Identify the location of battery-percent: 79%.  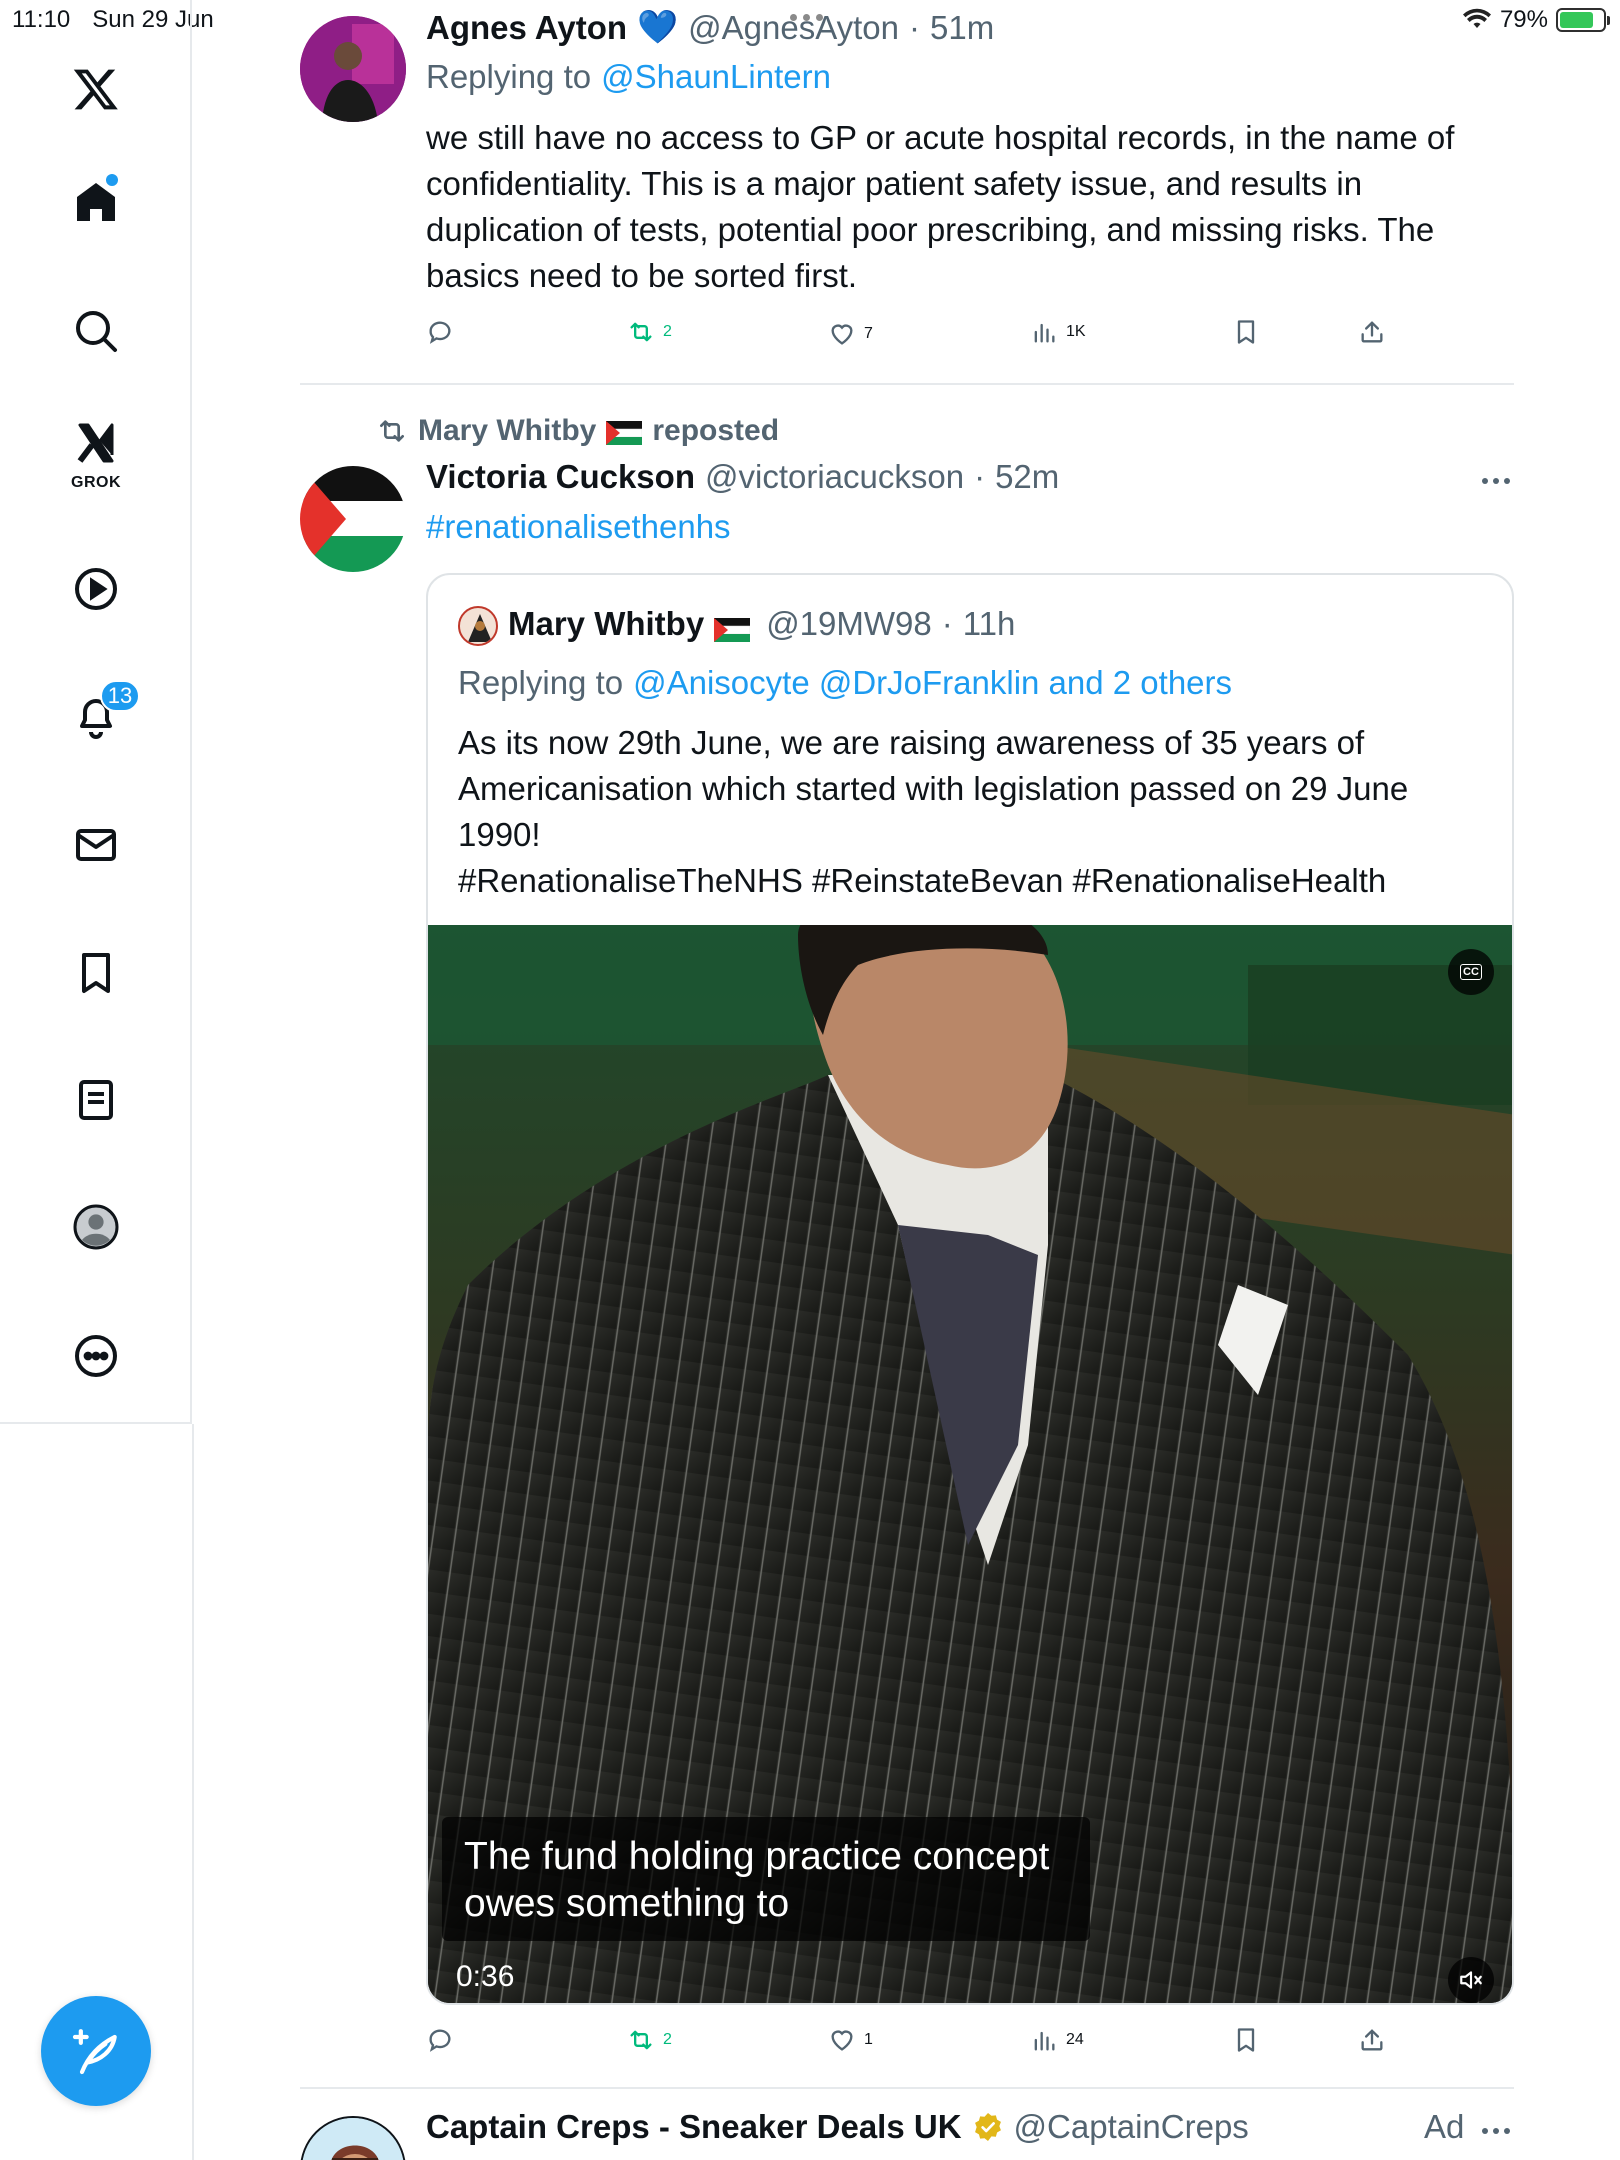
(1523, 19).